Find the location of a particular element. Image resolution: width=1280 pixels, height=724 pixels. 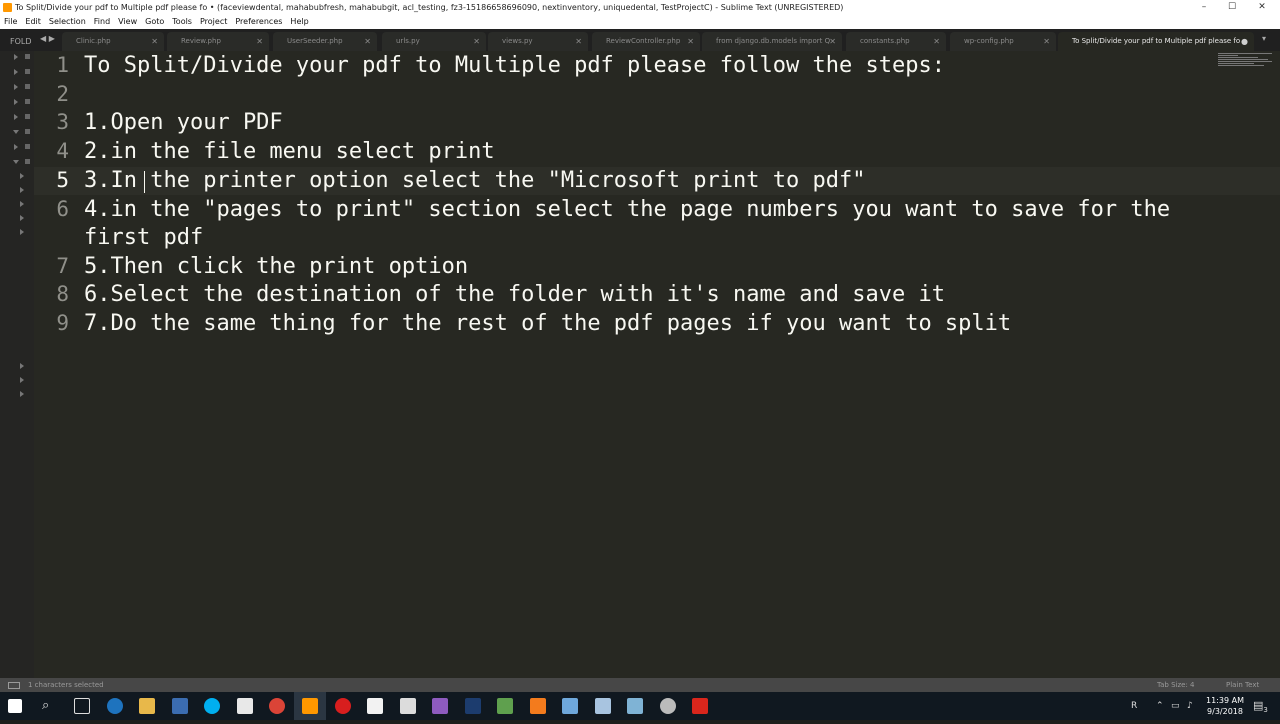

github-desktop-icon is located at coordinates (440, 706).